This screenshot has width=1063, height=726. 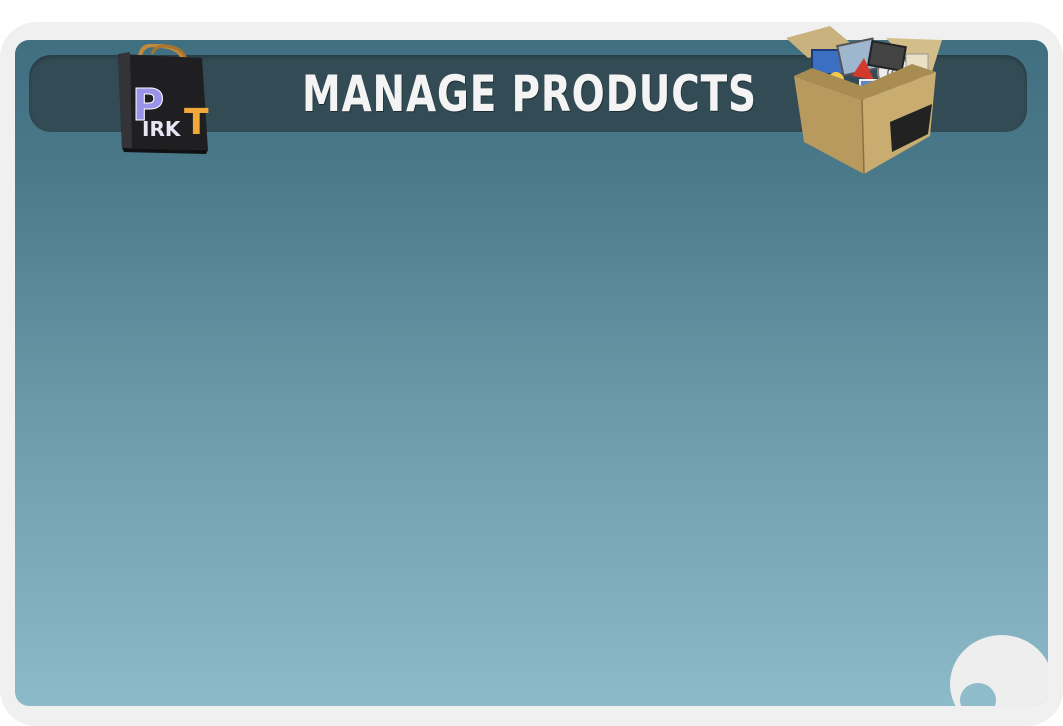 I want to click on shopping-bag-icon: P IRK T, so click(x=162, y=100).